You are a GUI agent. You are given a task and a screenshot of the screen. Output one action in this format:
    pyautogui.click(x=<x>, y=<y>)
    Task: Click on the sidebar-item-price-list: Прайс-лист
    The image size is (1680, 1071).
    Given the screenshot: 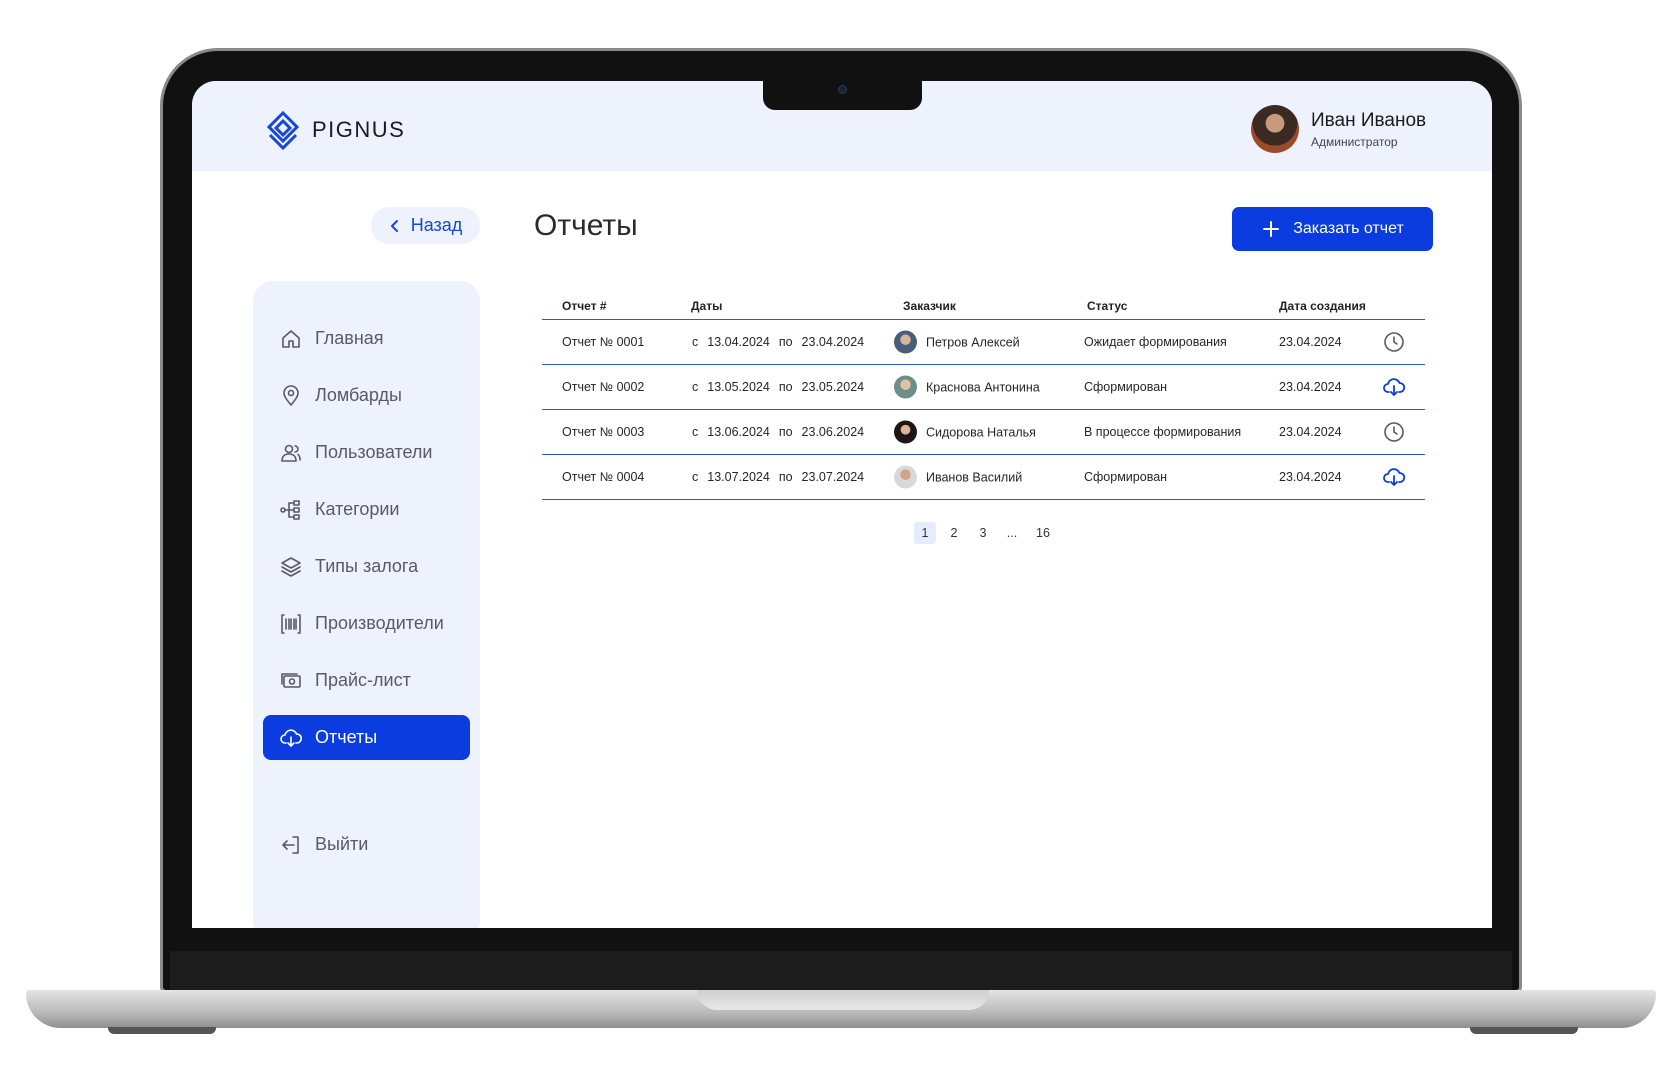 What is the action you would take?
    pyautogui.click(x=366, y=680)
    